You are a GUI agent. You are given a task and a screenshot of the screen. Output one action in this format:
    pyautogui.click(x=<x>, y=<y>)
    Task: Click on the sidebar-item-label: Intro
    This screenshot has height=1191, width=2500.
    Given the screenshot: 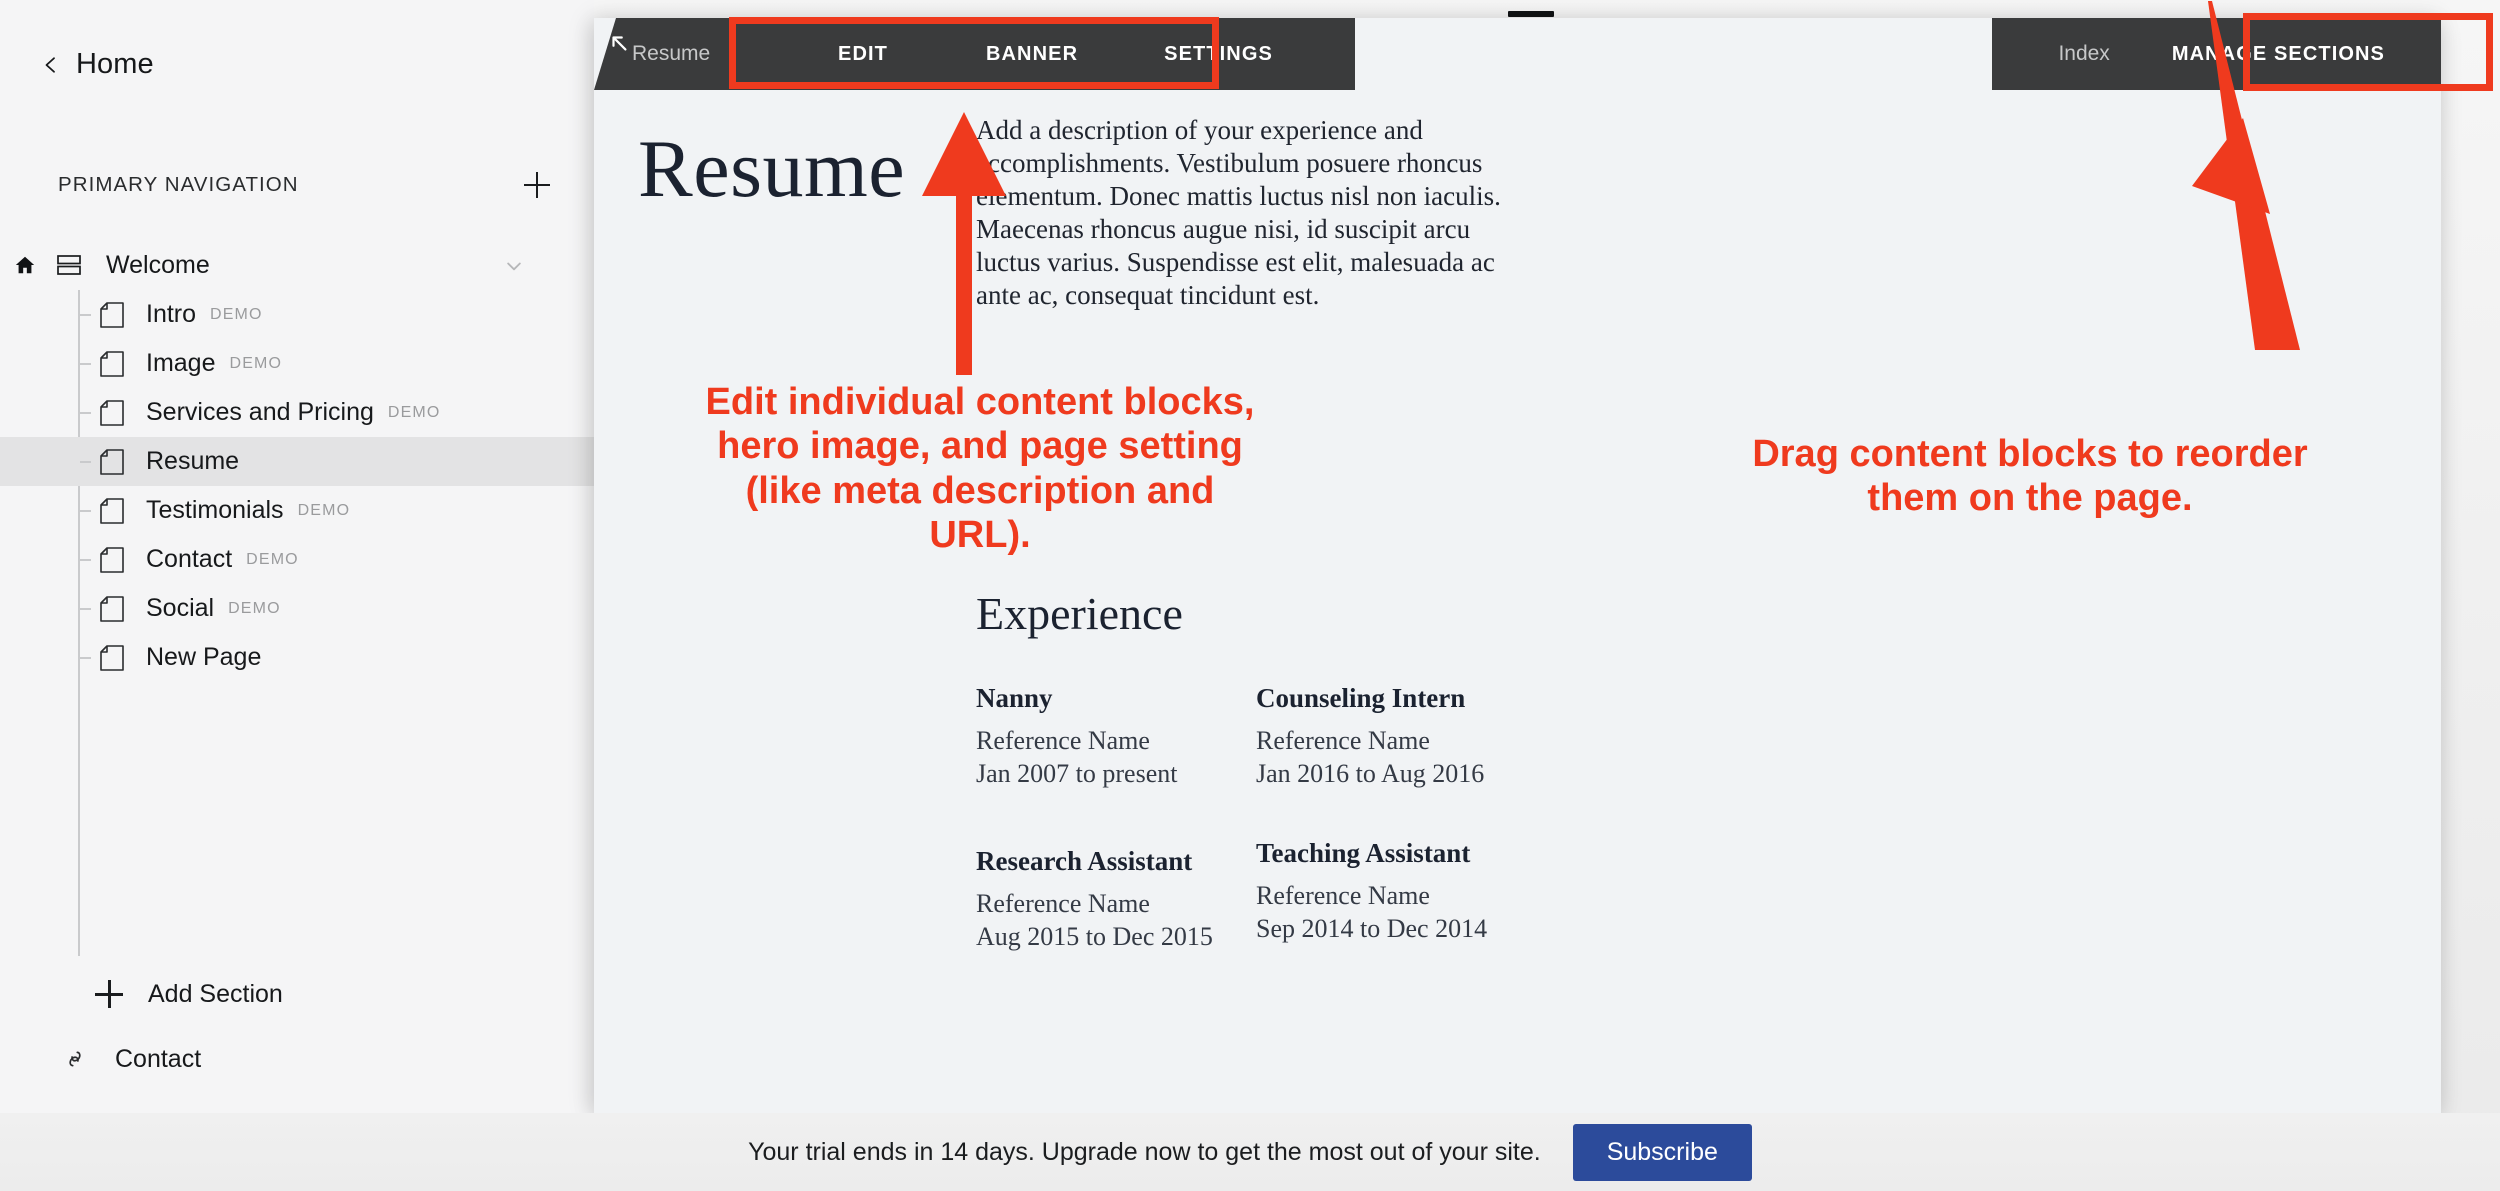 What is the action you would take?
    pyautogui.click(x=171, y=314)
    